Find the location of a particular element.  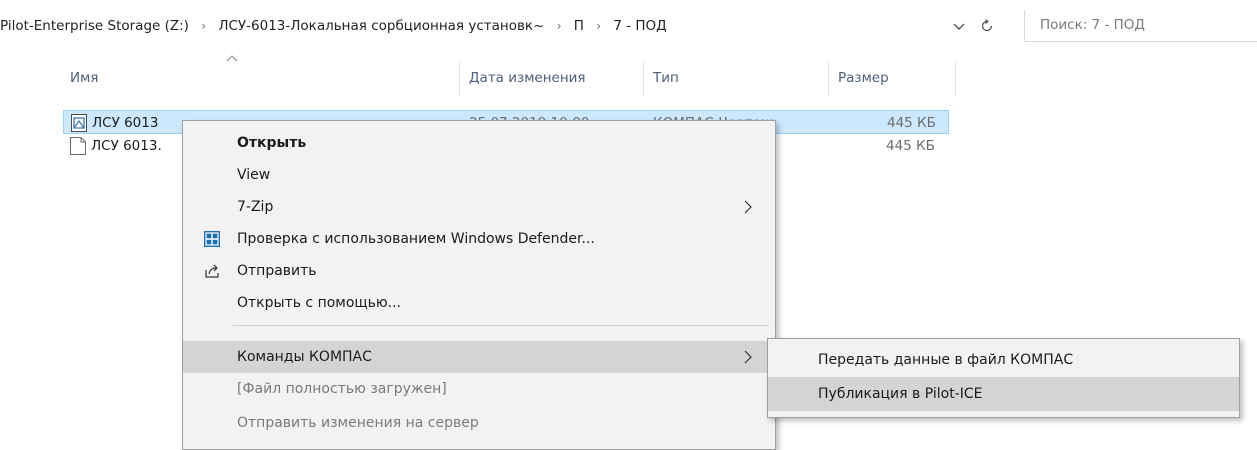

kompas-drawing-icon is located at coordinates (79, 123).